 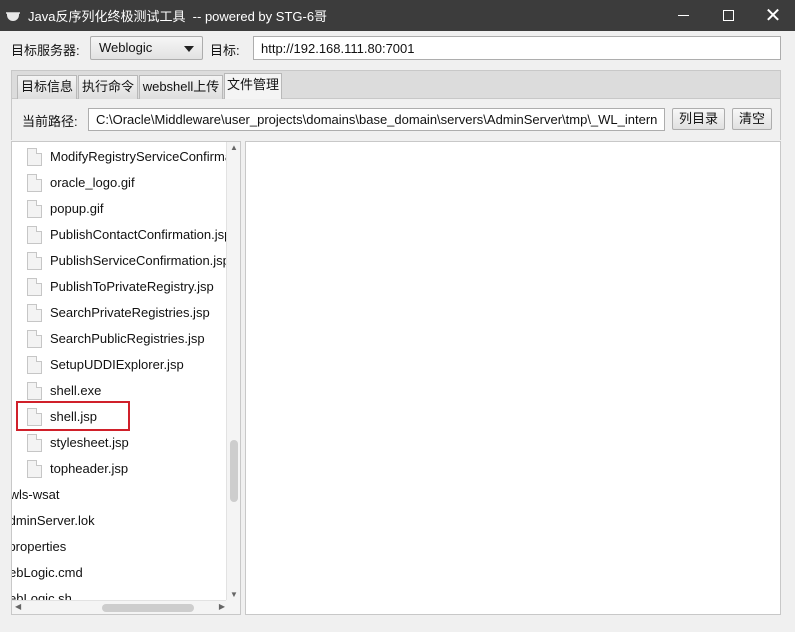 What do you see at coordinates (53, 521) in the screenshot?
I see `tree-folder-item: AdminServer.lok` at bounding box center [53, 521].